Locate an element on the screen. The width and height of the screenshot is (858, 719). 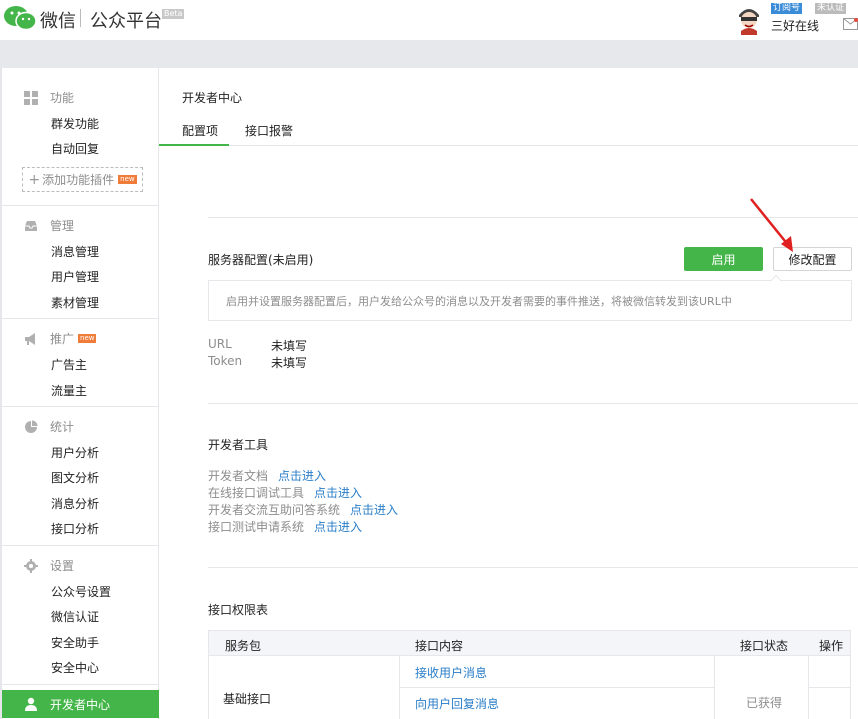
dev-tool-name: 在线接口调试工具 is located at coordinates (256, 493).